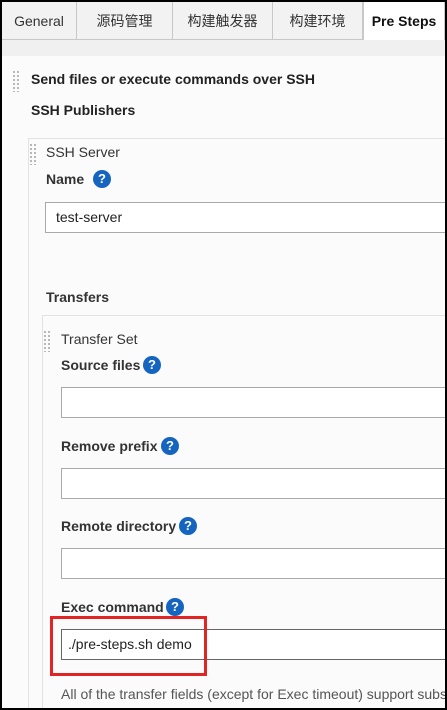 The height and width of the screenshot is (710, 447). I want to click on name-label: Name, so click(65, 179).